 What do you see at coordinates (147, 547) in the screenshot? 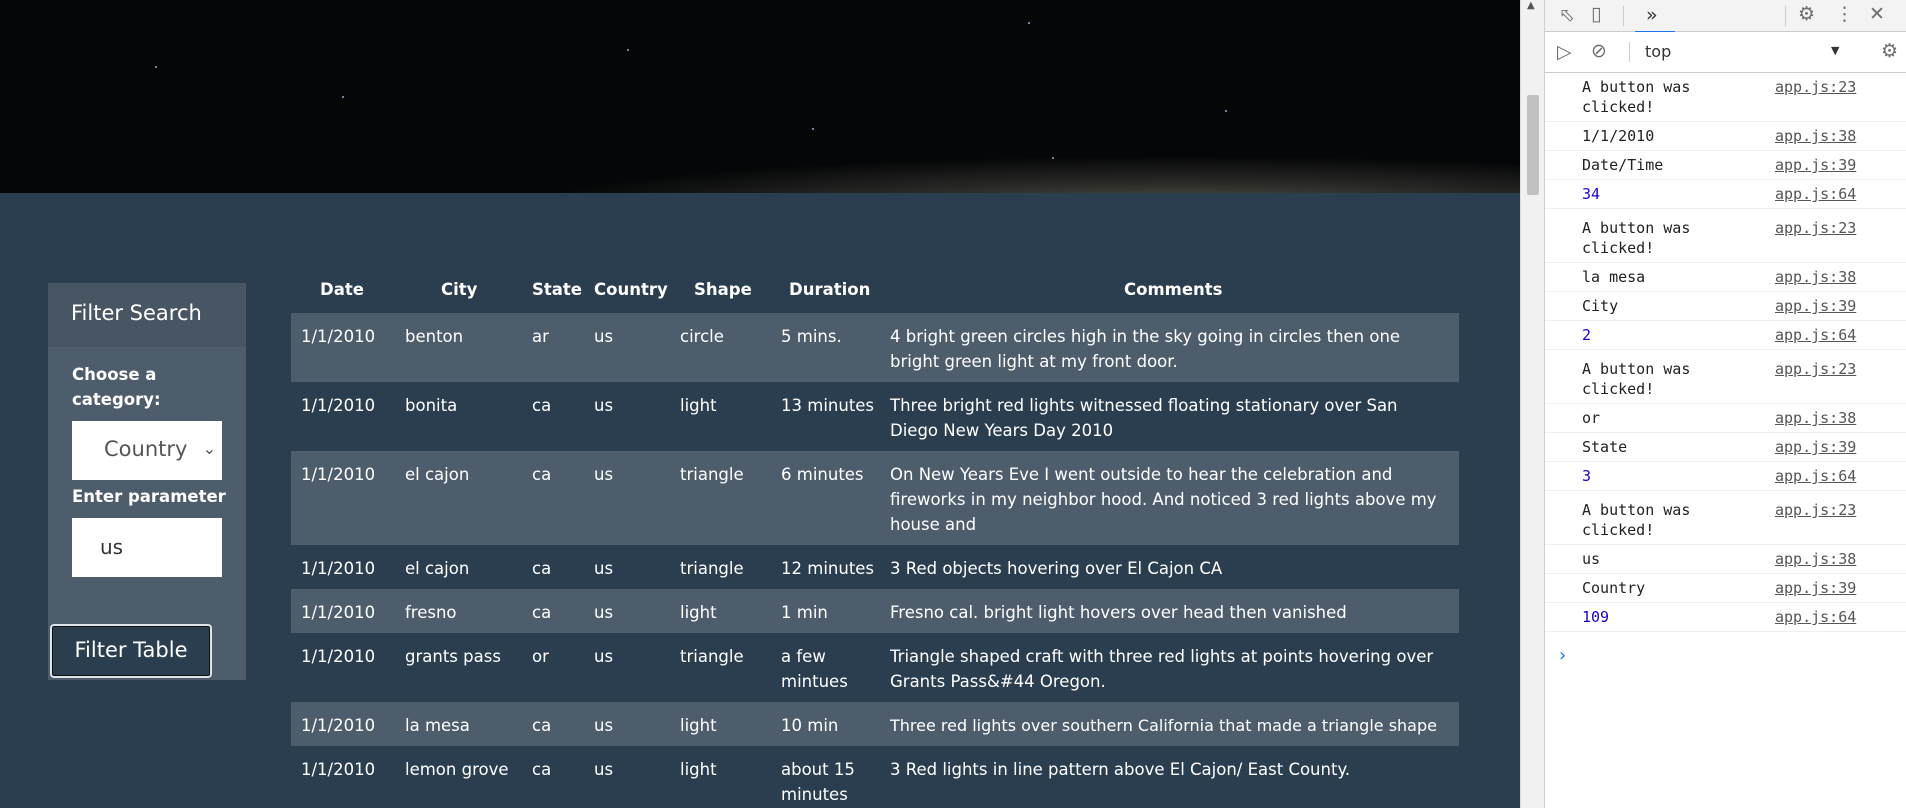
I see `parameter-input: us` at bounding box center [147, 547].